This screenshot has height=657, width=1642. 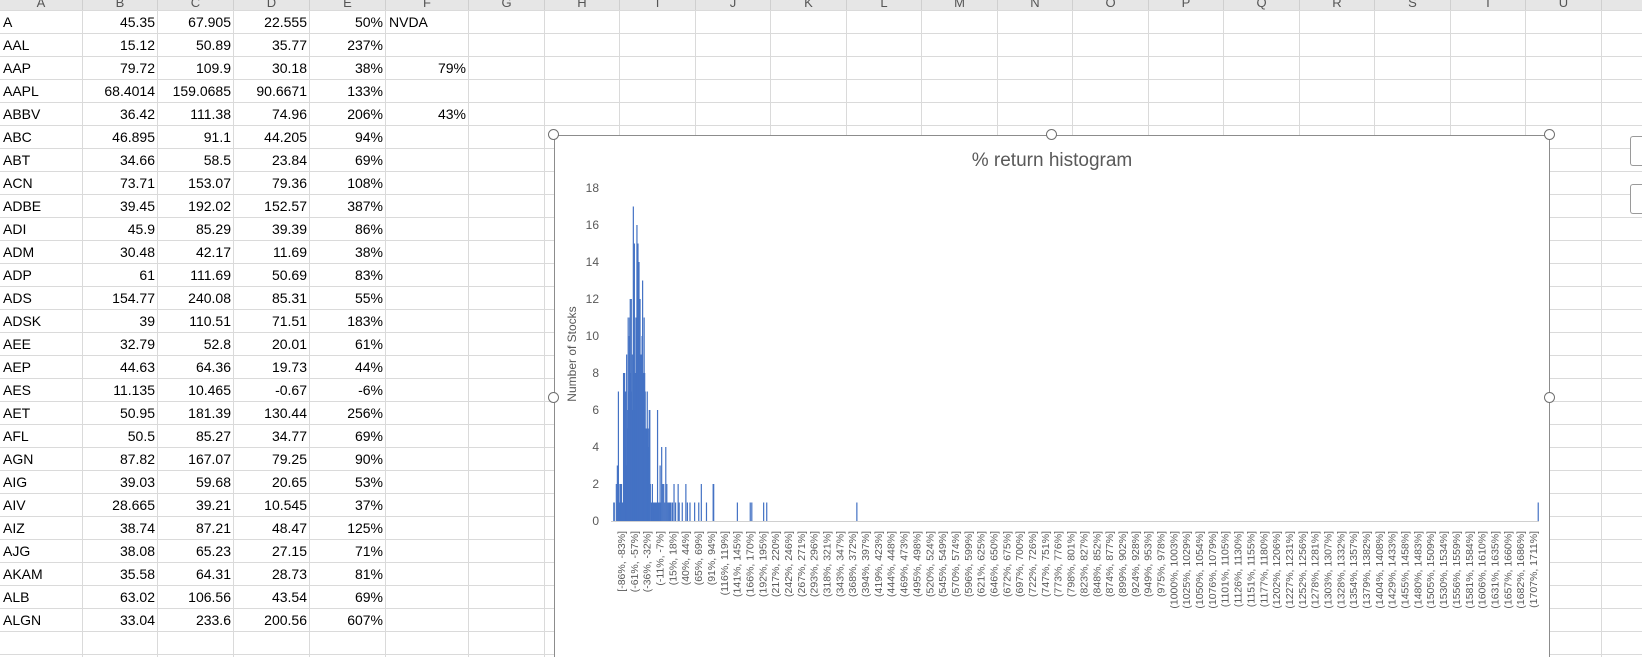 What do you see at coordinates (120, 321) in the screenshot?
I see `cell-b14: 39` at bounding box center [120, 321].